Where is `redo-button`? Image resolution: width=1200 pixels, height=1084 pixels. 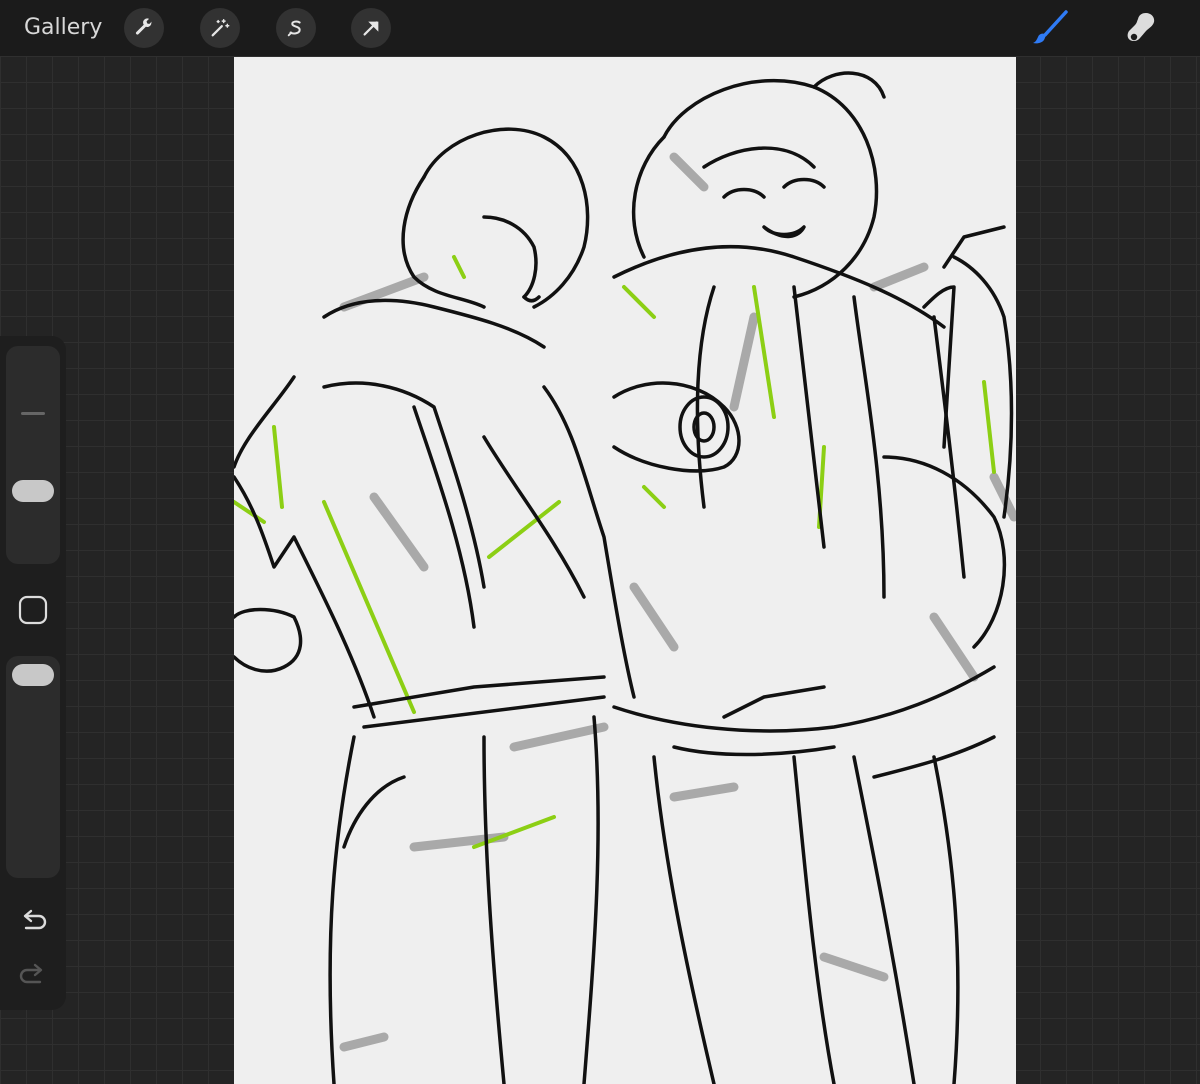
redo-button is located at coordinates (33, 976).